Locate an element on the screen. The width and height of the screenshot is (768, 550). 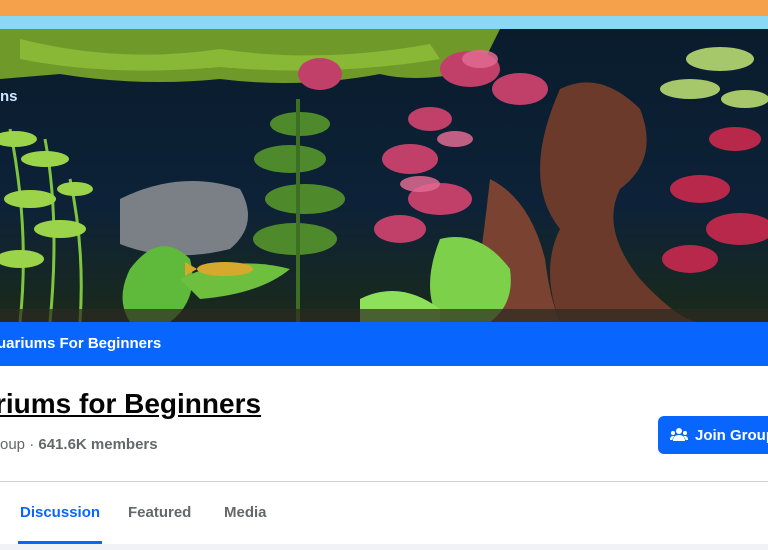
content-area-edge is located at coordinates (384, 547).